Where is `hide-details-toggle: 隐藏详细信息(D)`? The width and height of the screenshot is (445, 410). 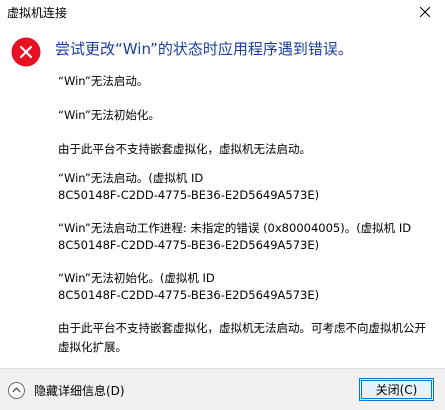
hide-details-toggle: 隐藏详细信息(D) is located at coordinates (66, 390).